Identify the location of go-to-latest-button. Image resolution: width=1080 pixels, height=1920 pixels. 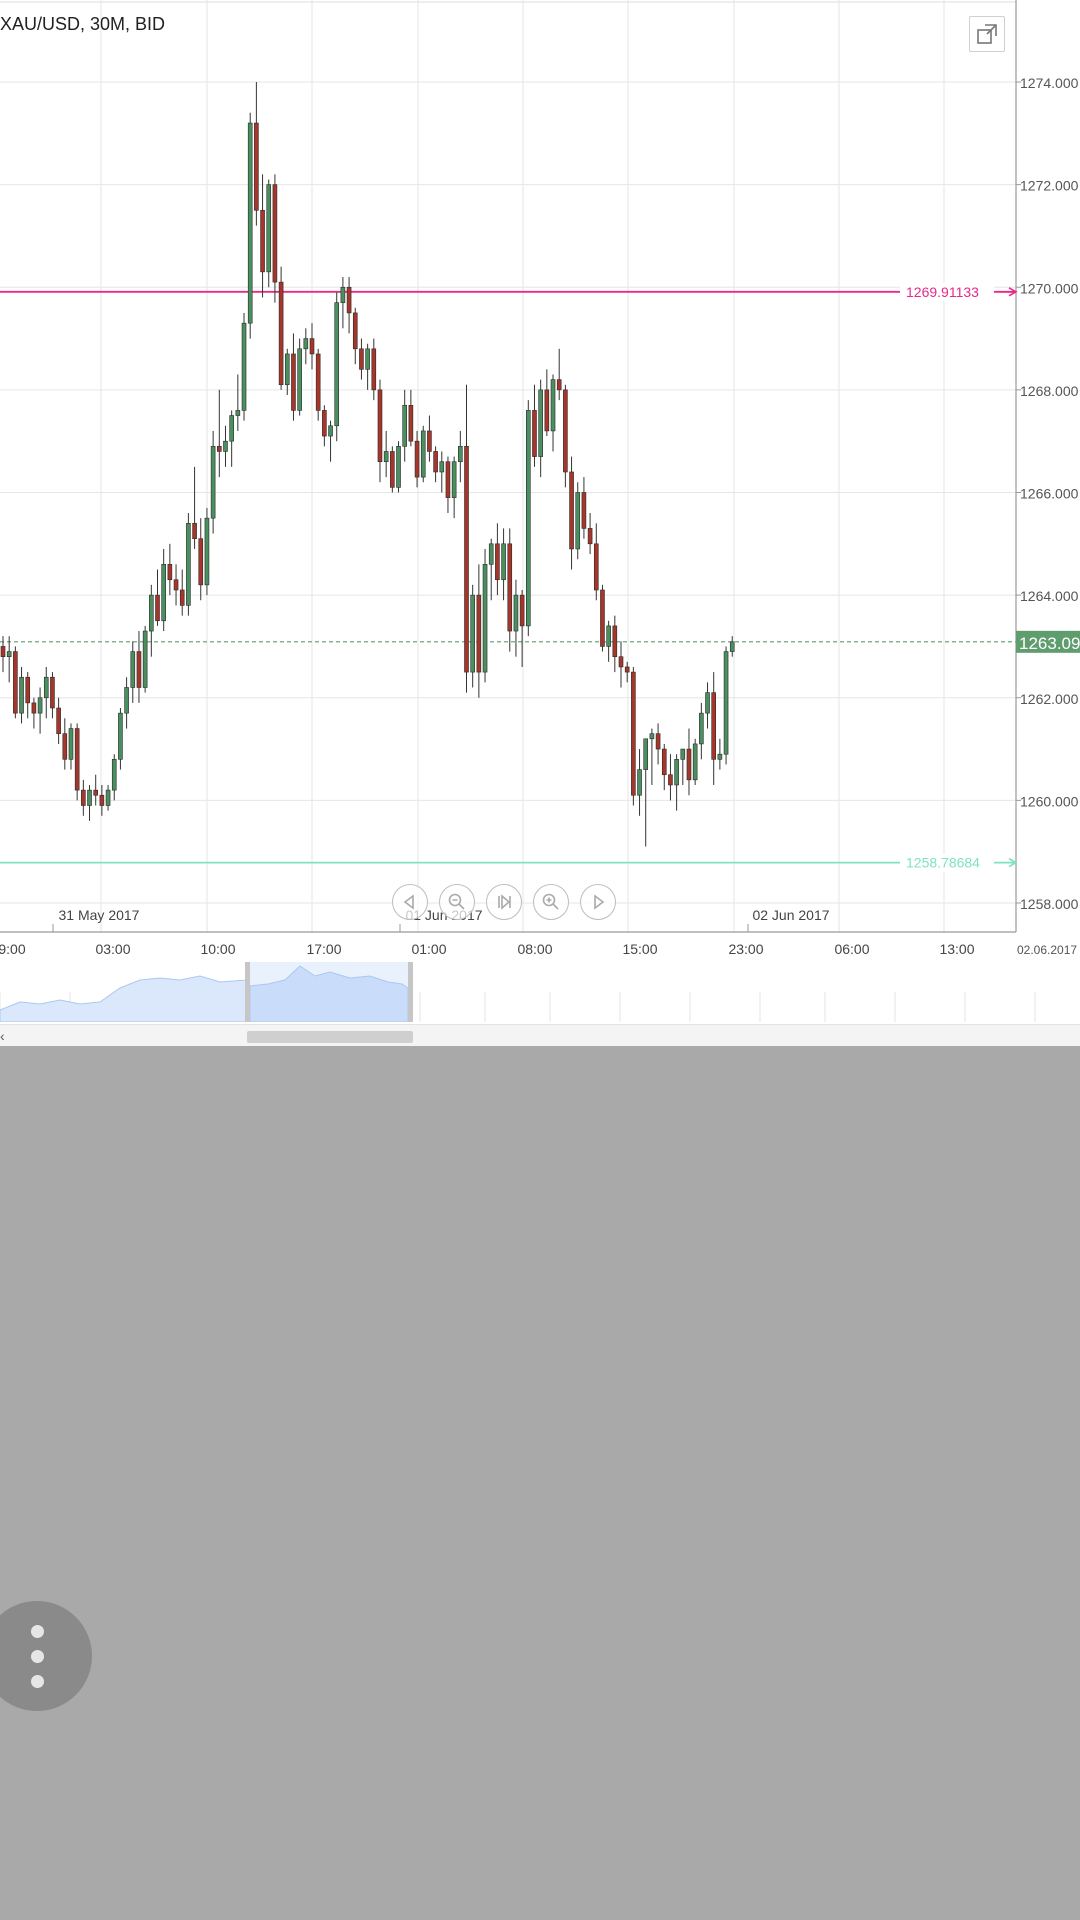
(504, 902).